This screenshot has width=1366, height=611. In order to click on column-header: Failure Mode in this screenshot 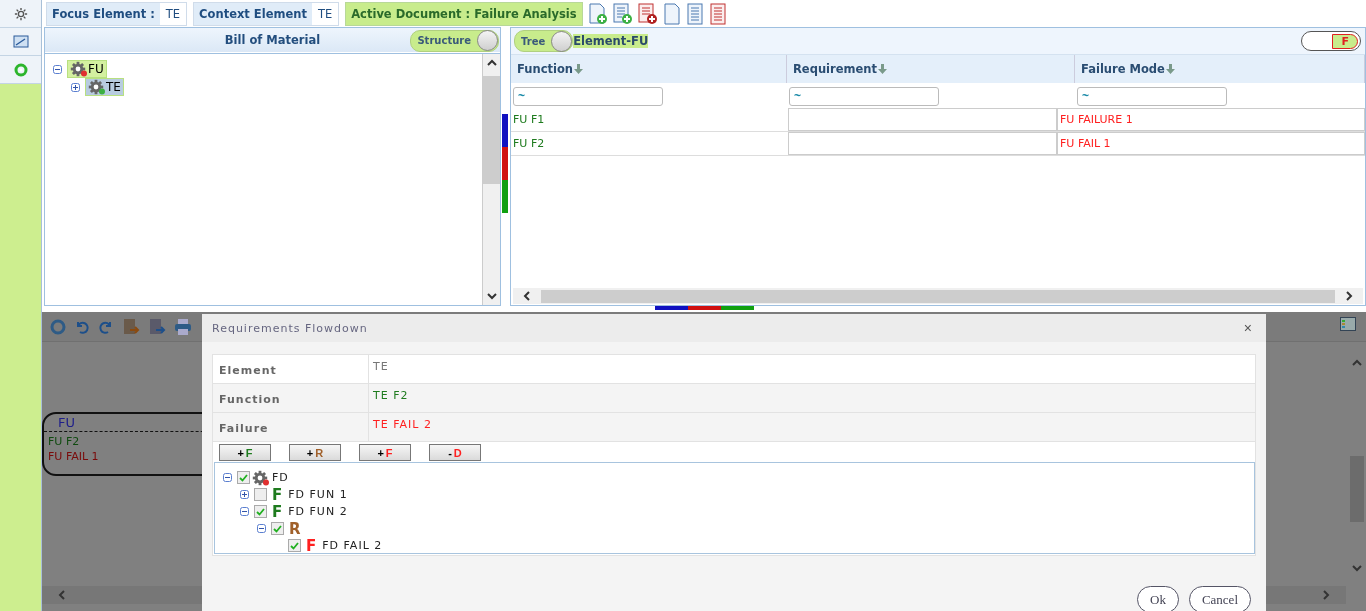, I will do `click(1220, 69)`.